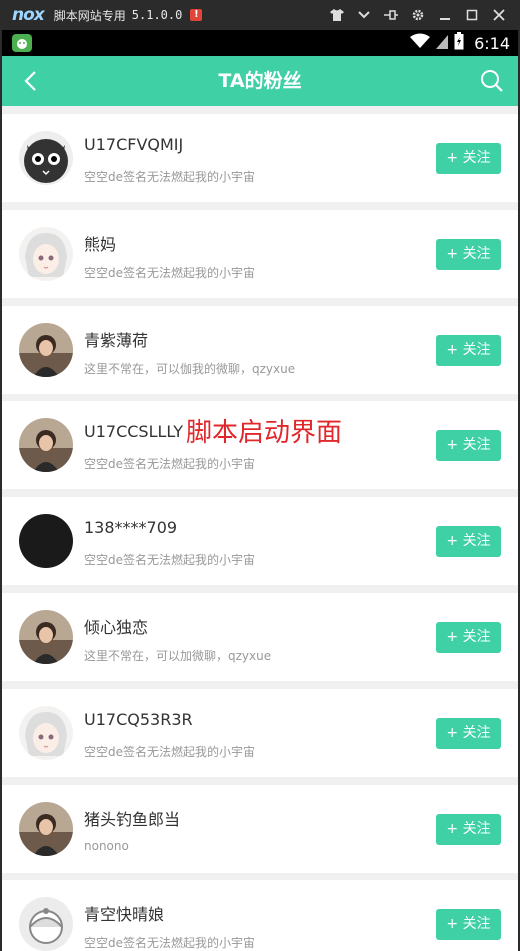 The width and height of the screenshot is (520, 951). I want to click on signal-icon, so click(442, 43).